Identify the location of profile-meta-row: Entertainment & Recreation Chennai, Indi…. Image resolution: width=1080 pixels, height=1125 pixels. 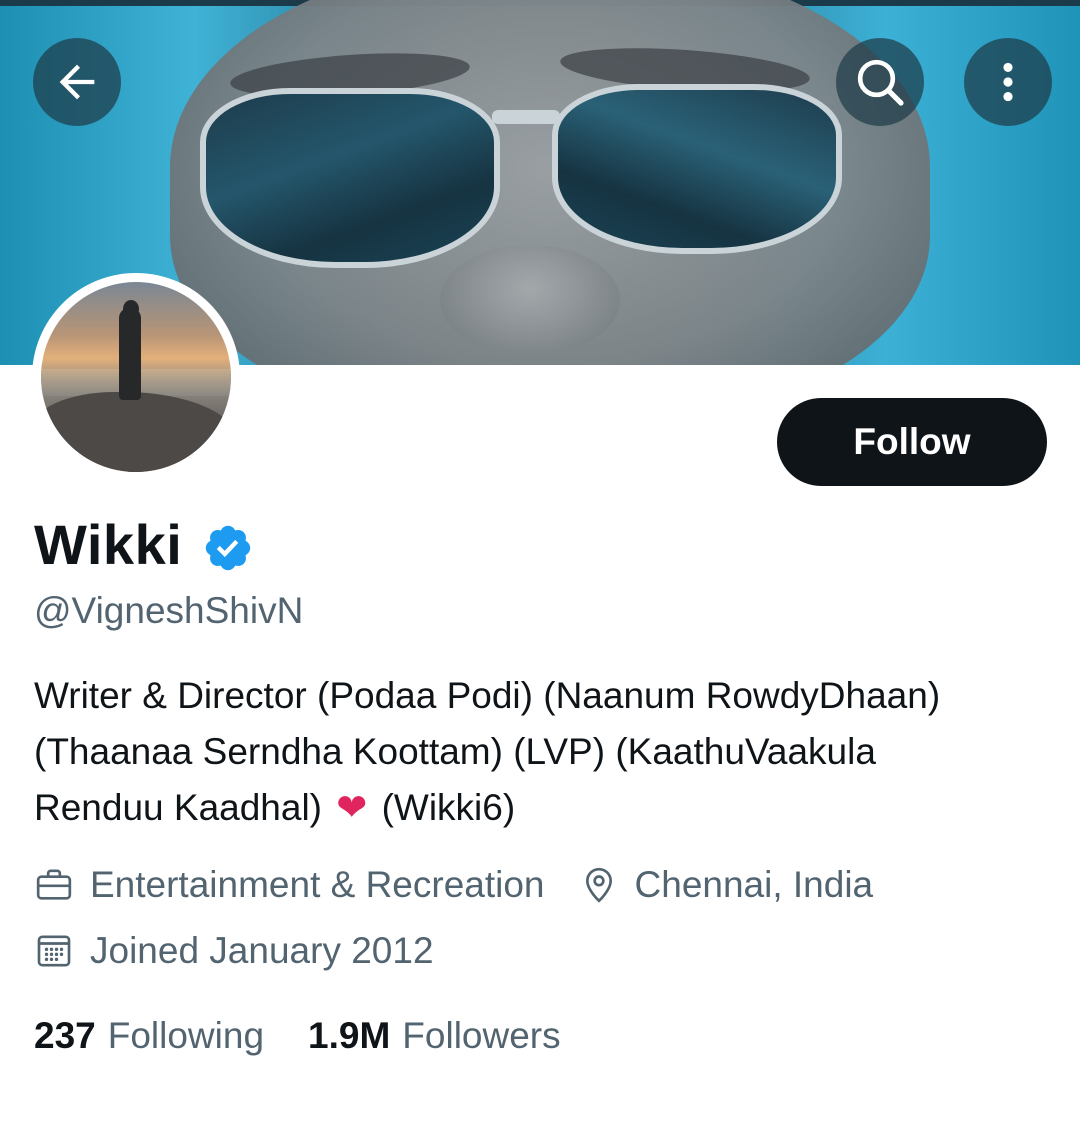
(470, 885).